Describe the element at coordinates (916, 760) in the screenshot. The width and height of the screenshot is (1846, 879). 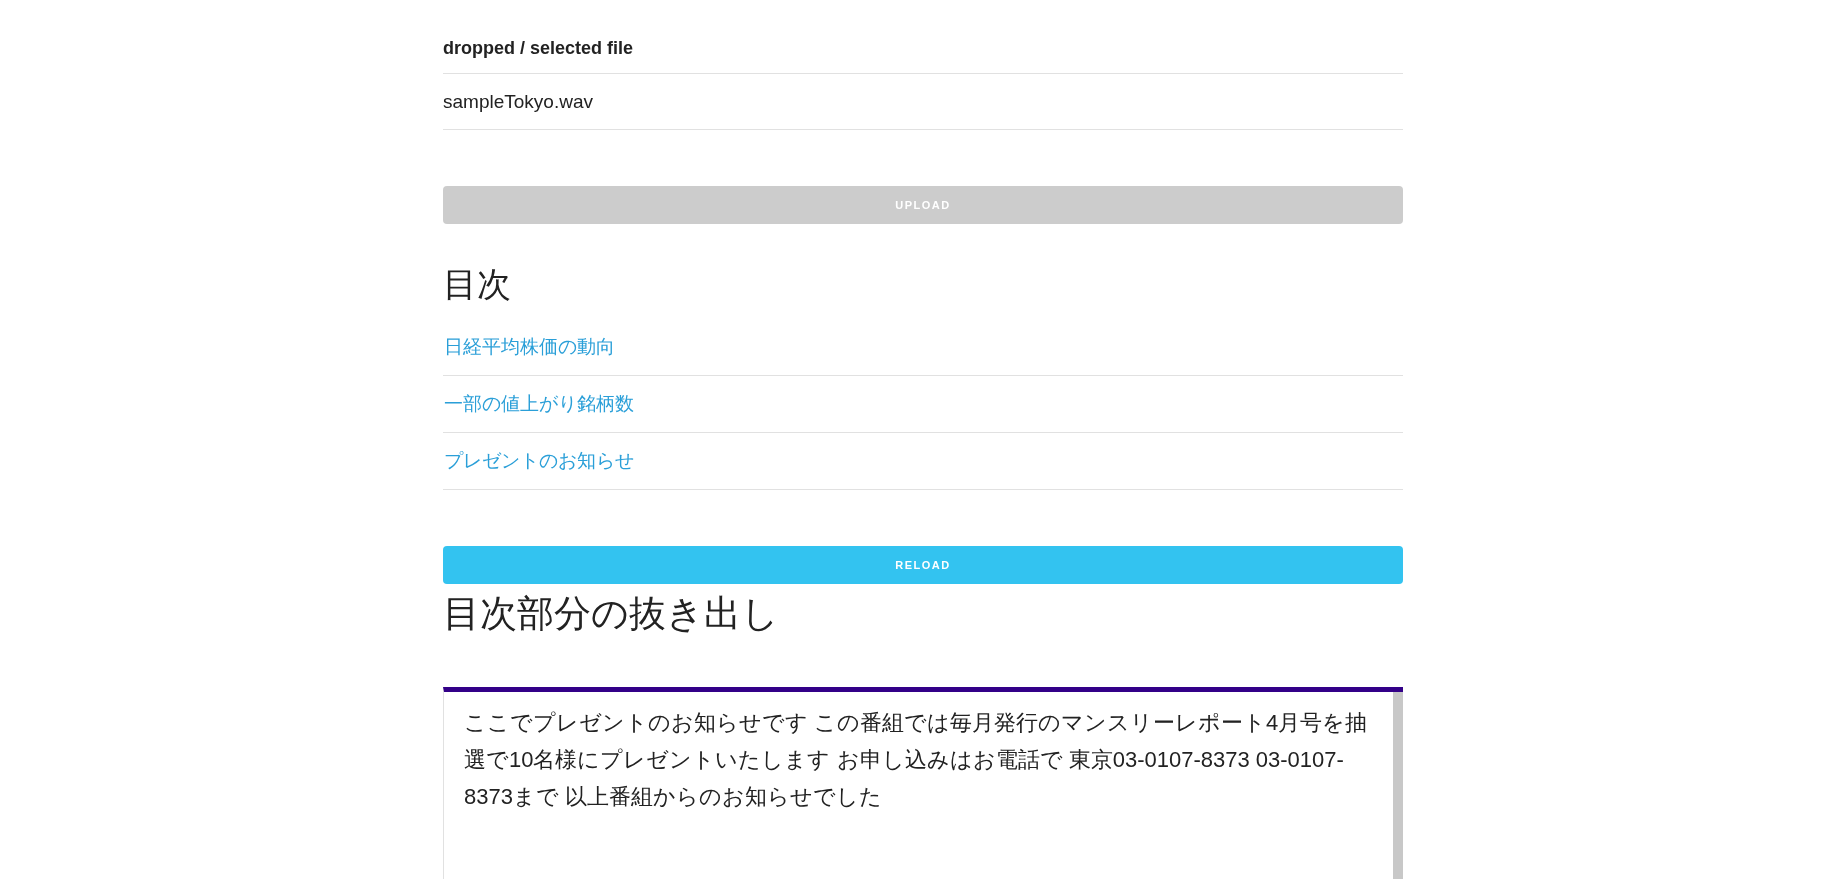
I see `extracted-text: ここでプレゼントのお知らせです この番組では毎月発行のマンスリーレポート4月号を抽選で10名様にプレゼントいたします お申し込みはお電話で 東京03-0107-8373 03-0107-8373まで 以上番組からのお知らせでした` at that location.